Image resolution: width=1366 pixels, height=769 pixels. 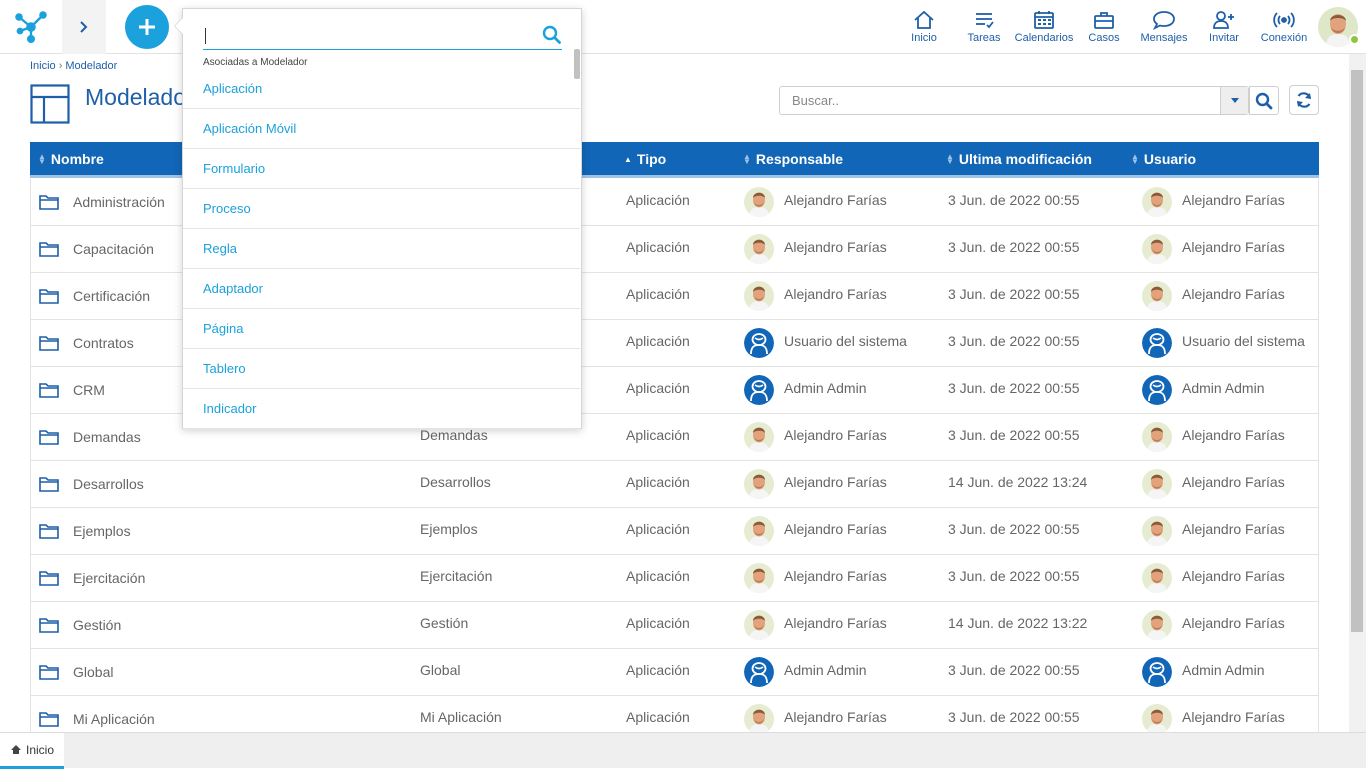 What do you see at coordinates (1170, 159) in the screenshot?
I see `column-label: Usuario` at bounding box center [1170, 159].